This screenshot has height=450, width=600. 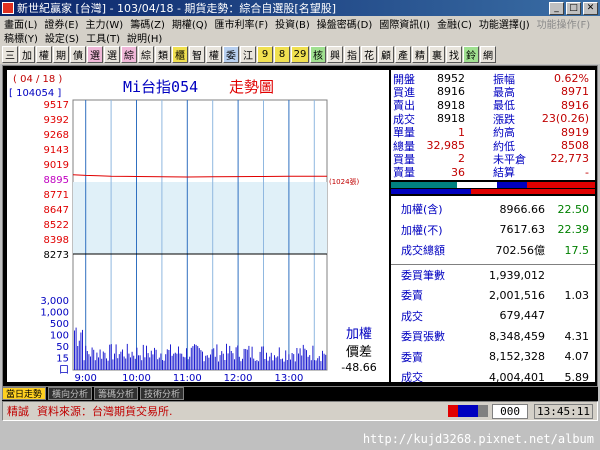 I want to click on toolbar-button: 委, so click(x=231, y=54).